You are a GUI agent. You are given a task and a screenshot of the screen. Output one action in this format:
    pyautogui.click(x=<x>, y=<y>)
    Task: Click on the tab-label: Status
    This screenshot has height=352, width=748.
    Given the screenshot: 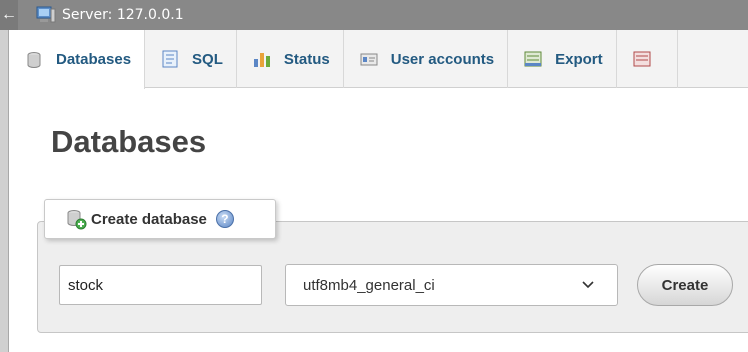 What is the action you would take?
    pyautogui.click(x=306, y=59)
    